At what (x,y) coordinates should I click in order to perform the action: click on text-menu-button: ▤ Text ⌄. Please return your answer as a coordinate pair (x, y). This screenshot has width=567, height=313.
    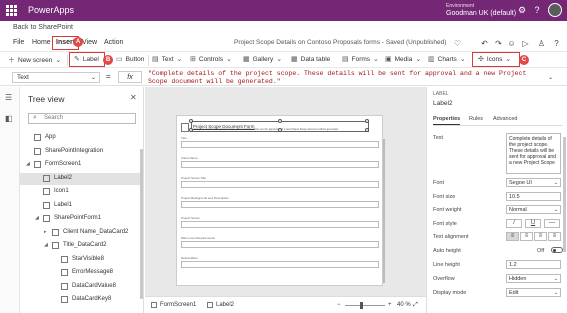
    Looking at the image, I should click on (167, 59).